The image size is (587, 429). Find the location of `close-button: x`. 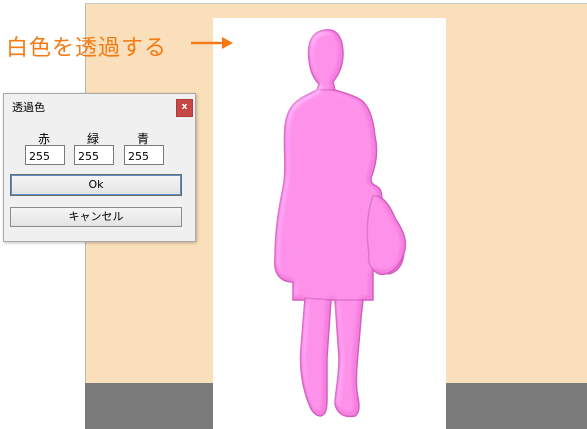

close-button: x is located at coordinates (184, 108).